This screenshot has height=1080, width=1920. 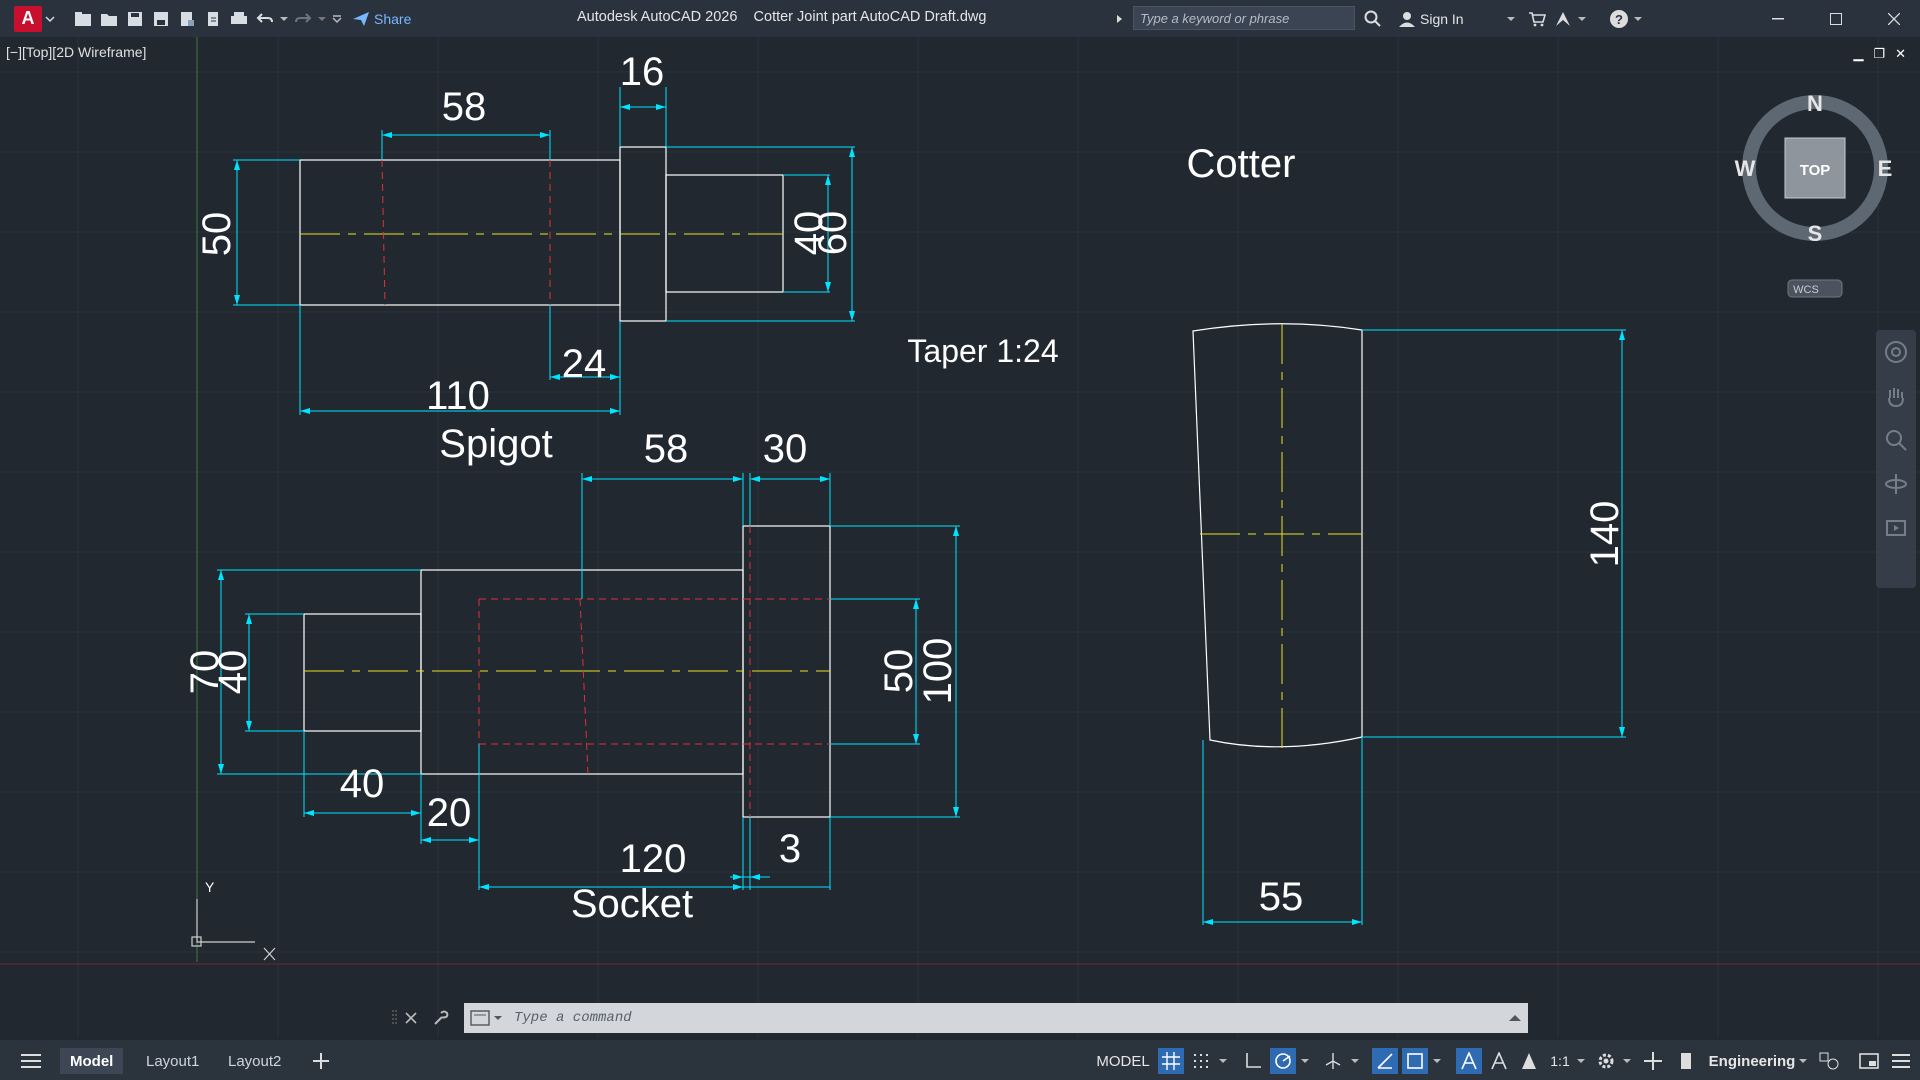 What do you see at coordinates (76, 52) in the screenshot?
I see `viewport-controls-label: [−][Top][2D Wireframe]` at bounding box center [76, 52].